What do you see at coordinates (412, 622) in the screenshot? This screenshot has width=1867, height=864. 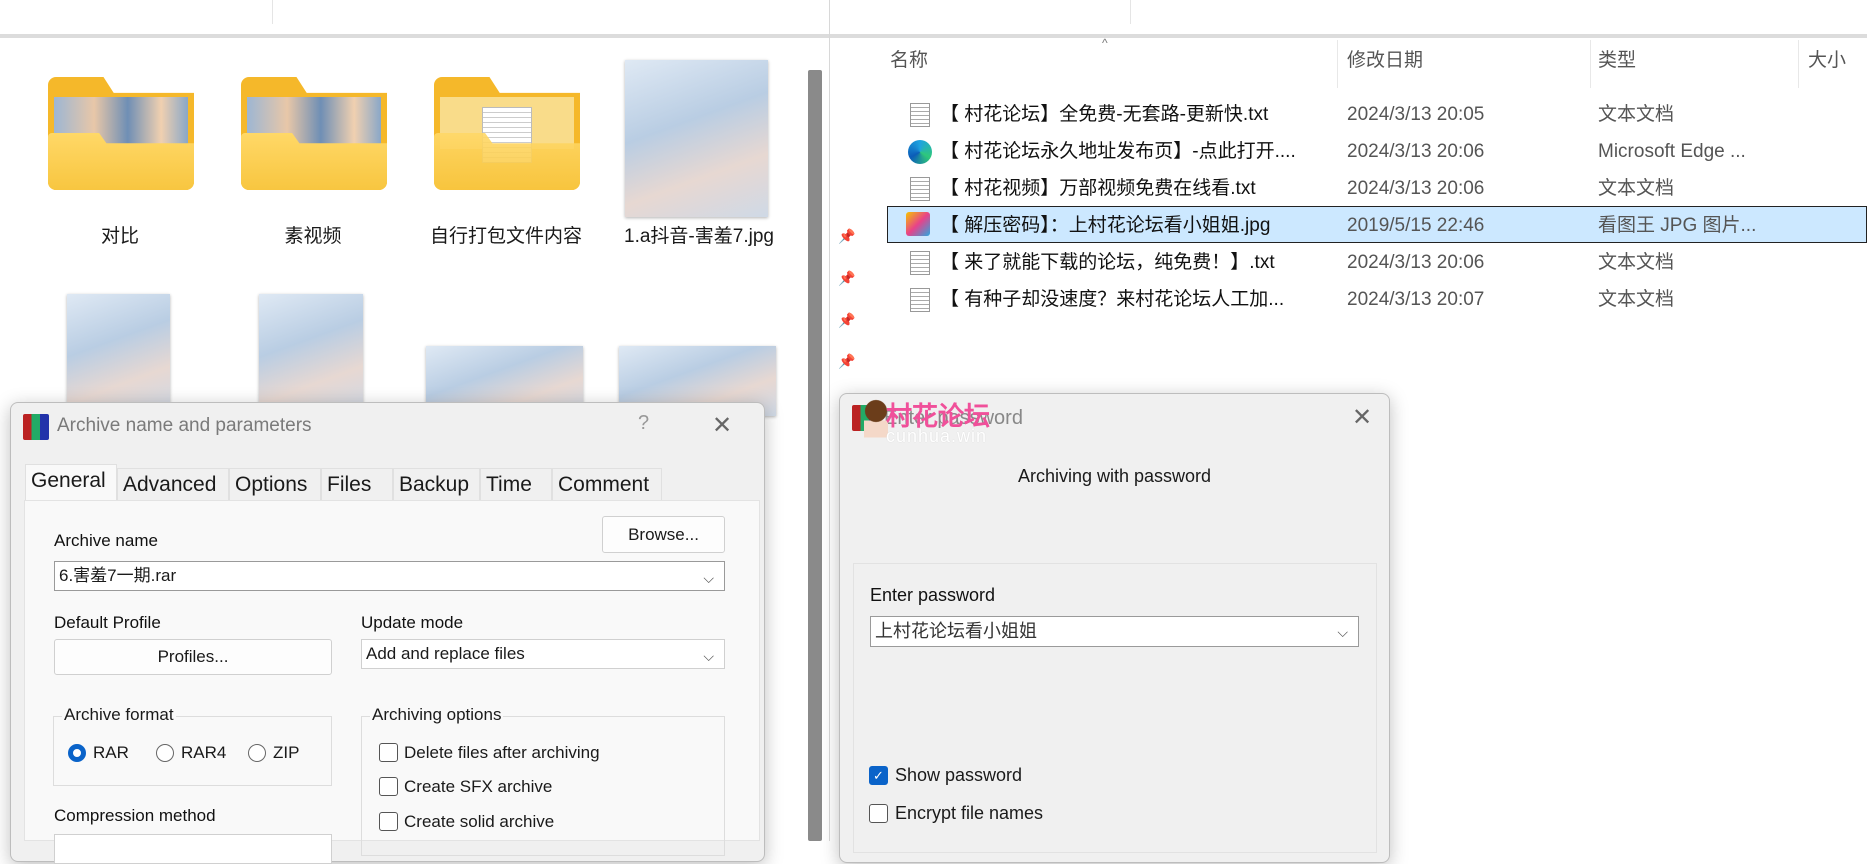 I see `update-mode-label: Update mode` at bounding box center [412, 622].